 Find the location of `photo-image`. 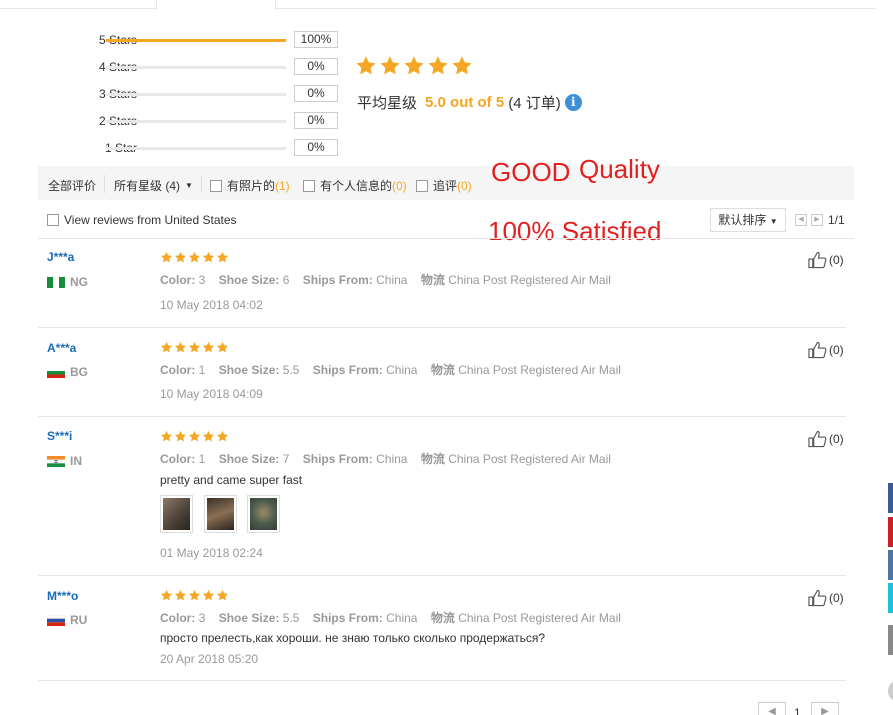

photo-image is located at coordinates (263, 514).